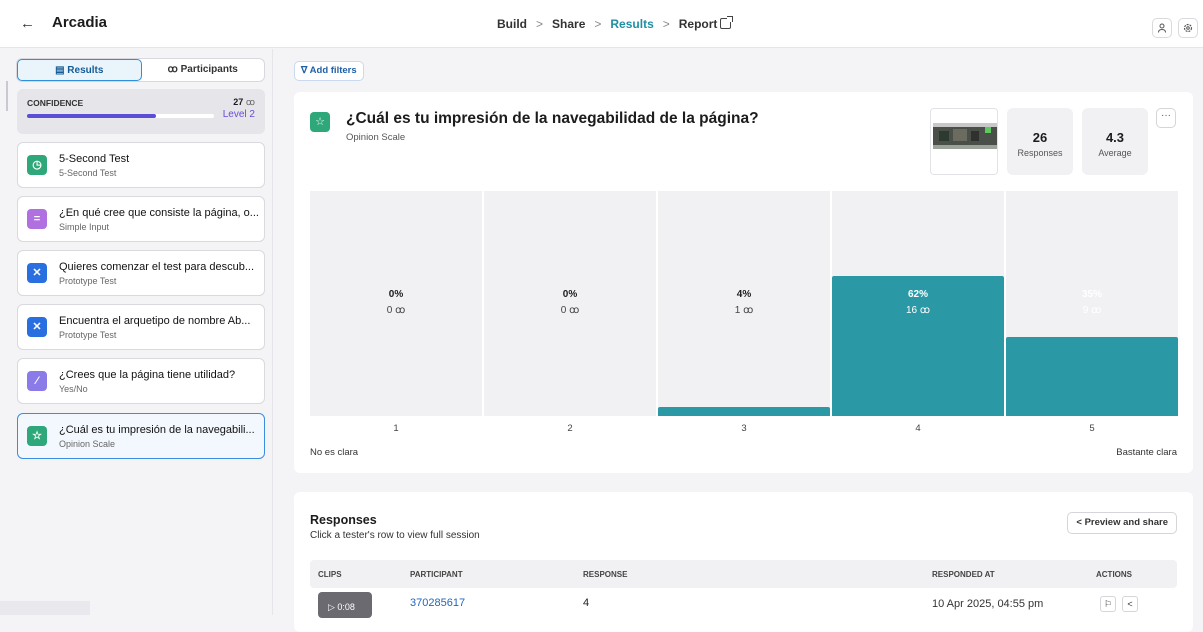 This screenshot has height=632, width=1203. I want to click on add-filters-button: ∇ Add filters, so click(329, 71).